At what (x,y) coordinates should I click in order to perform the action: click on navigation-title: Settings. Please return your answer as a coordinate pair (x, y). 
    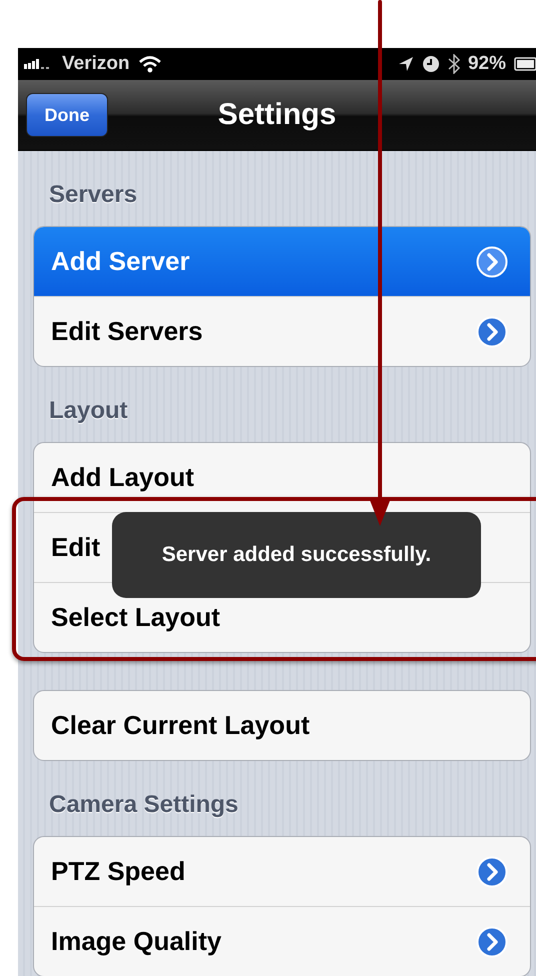
    Looking at the image, I should click on (277, 115).